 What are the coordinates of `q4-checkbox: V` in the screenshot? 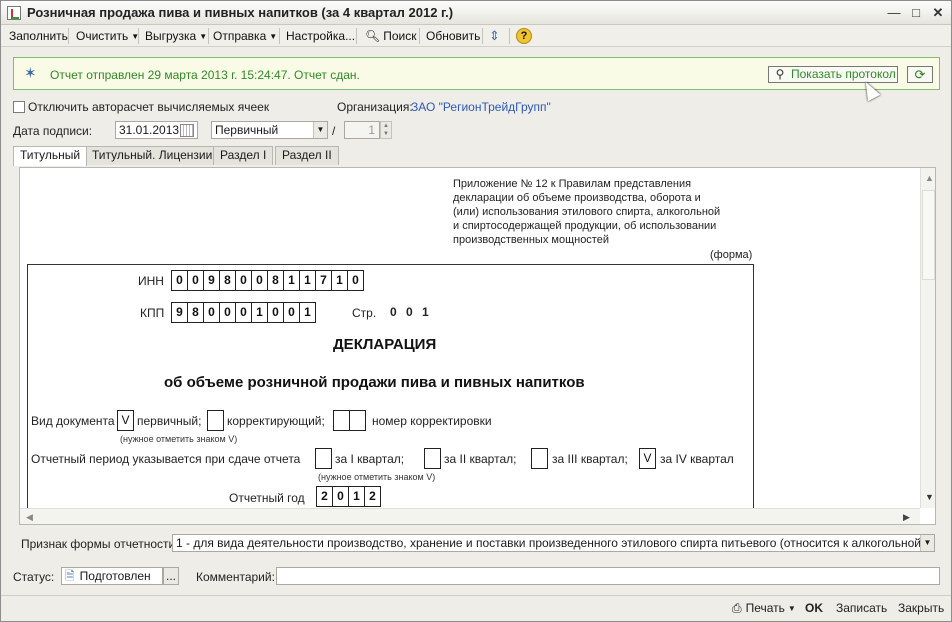 It's located at (647, 458).